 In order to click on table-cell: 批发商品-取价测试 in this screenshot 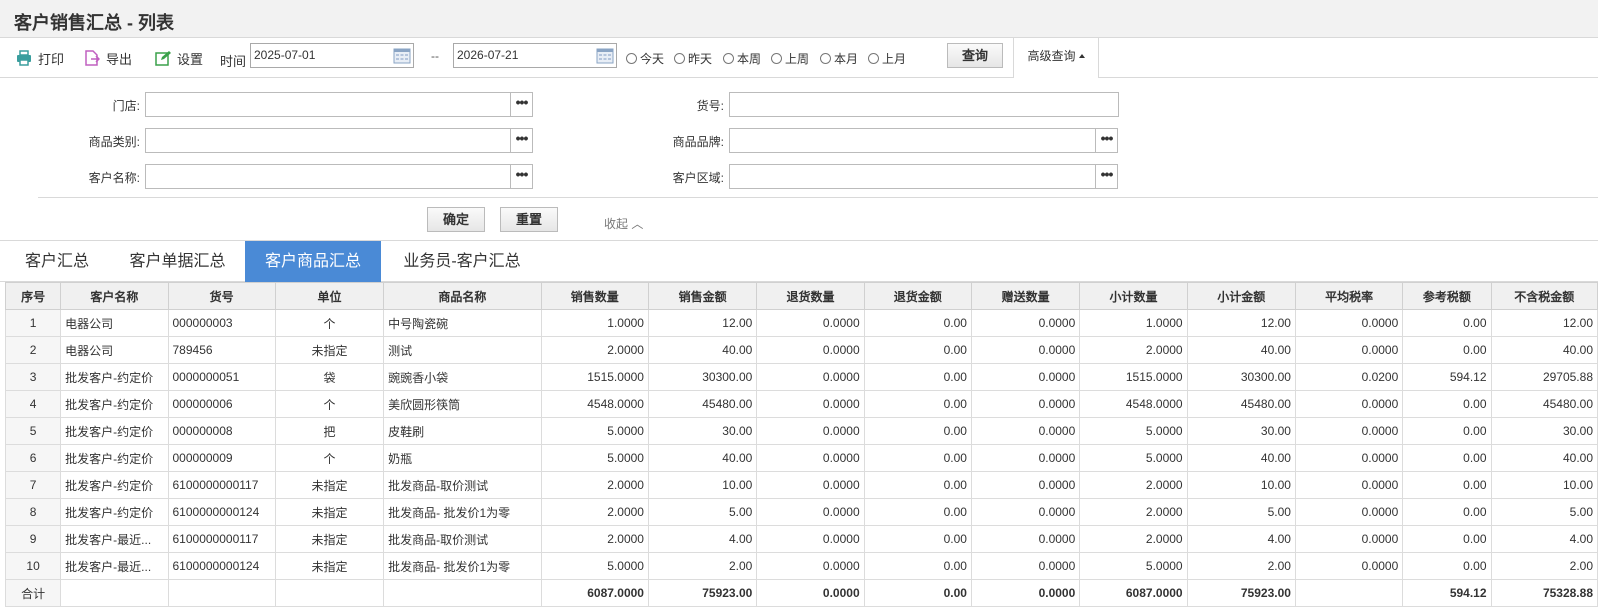, I will do `click(462, 485)`.